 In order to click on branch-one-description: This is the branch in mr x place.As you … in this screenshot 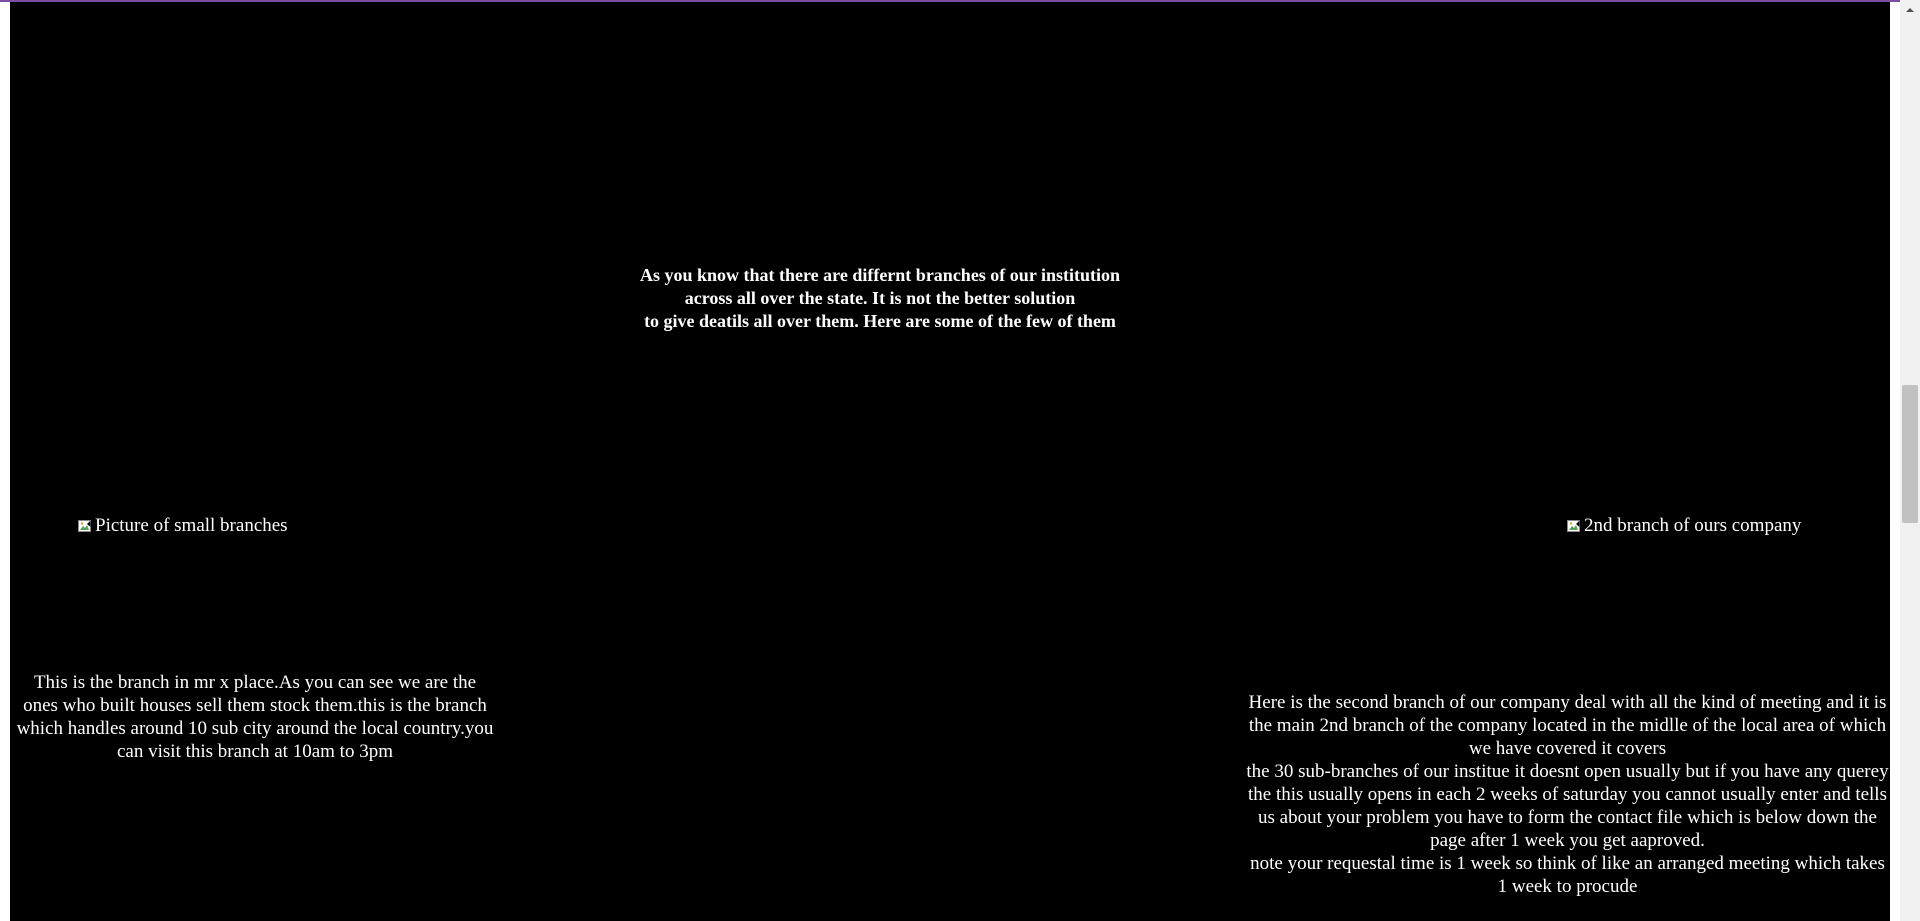, I will do `click(255, 717)`.